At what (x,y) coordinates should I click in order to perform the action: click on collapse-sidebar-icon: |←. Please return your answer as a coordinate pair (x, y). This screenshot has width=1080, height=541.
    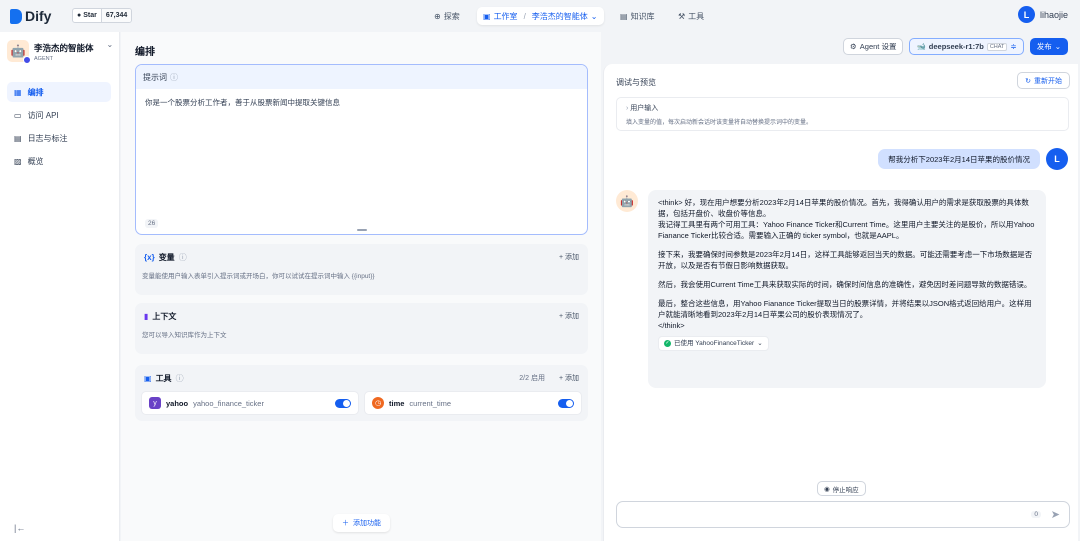
    Looking at the image, I should click on (19, 528).